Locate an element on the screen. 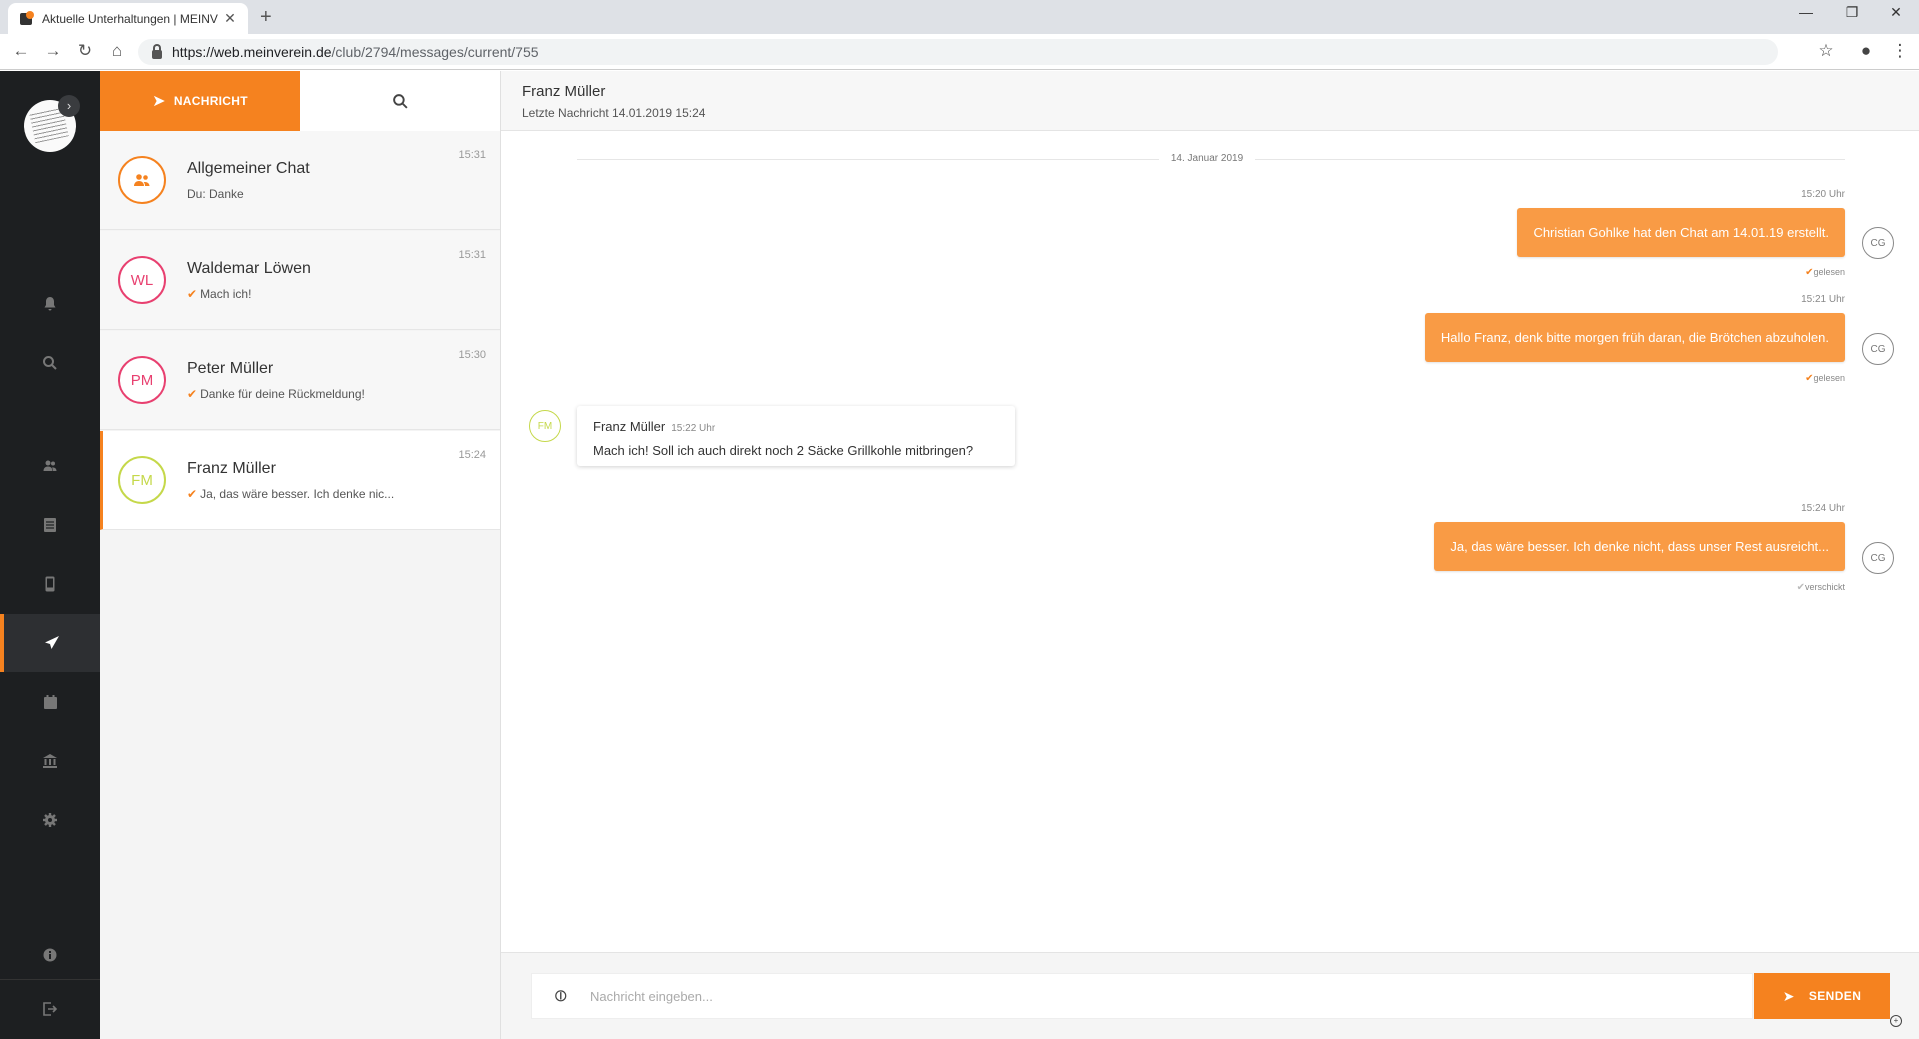  url-path: /club/2794/messages/current/755 is located at coordinates (435, 52).